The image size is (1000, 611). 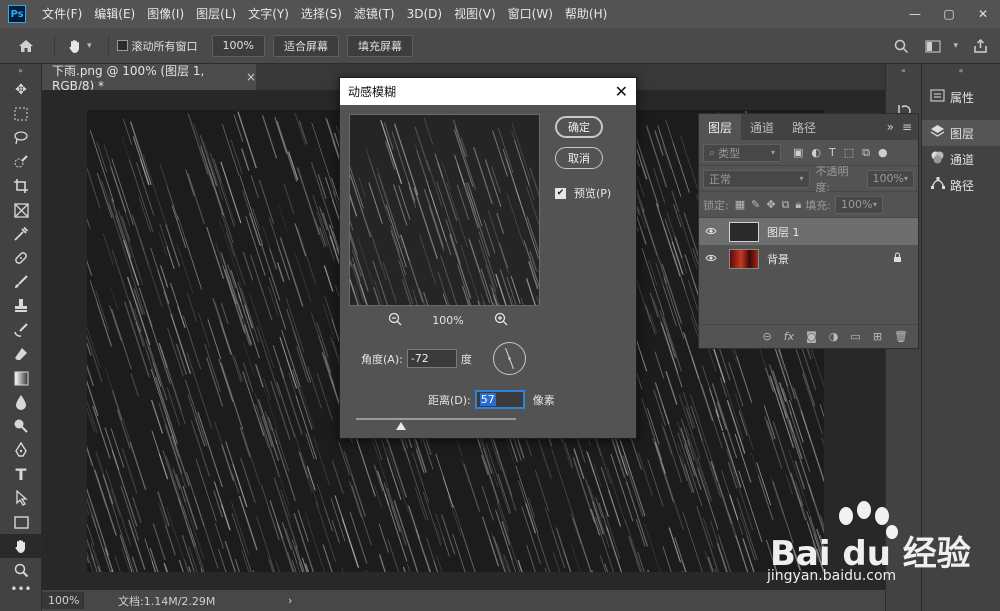 What do you see at coordinates (251, 77) in the screenshot?
I see `close-tab-icon: ×` at bounding box center [251, 77].